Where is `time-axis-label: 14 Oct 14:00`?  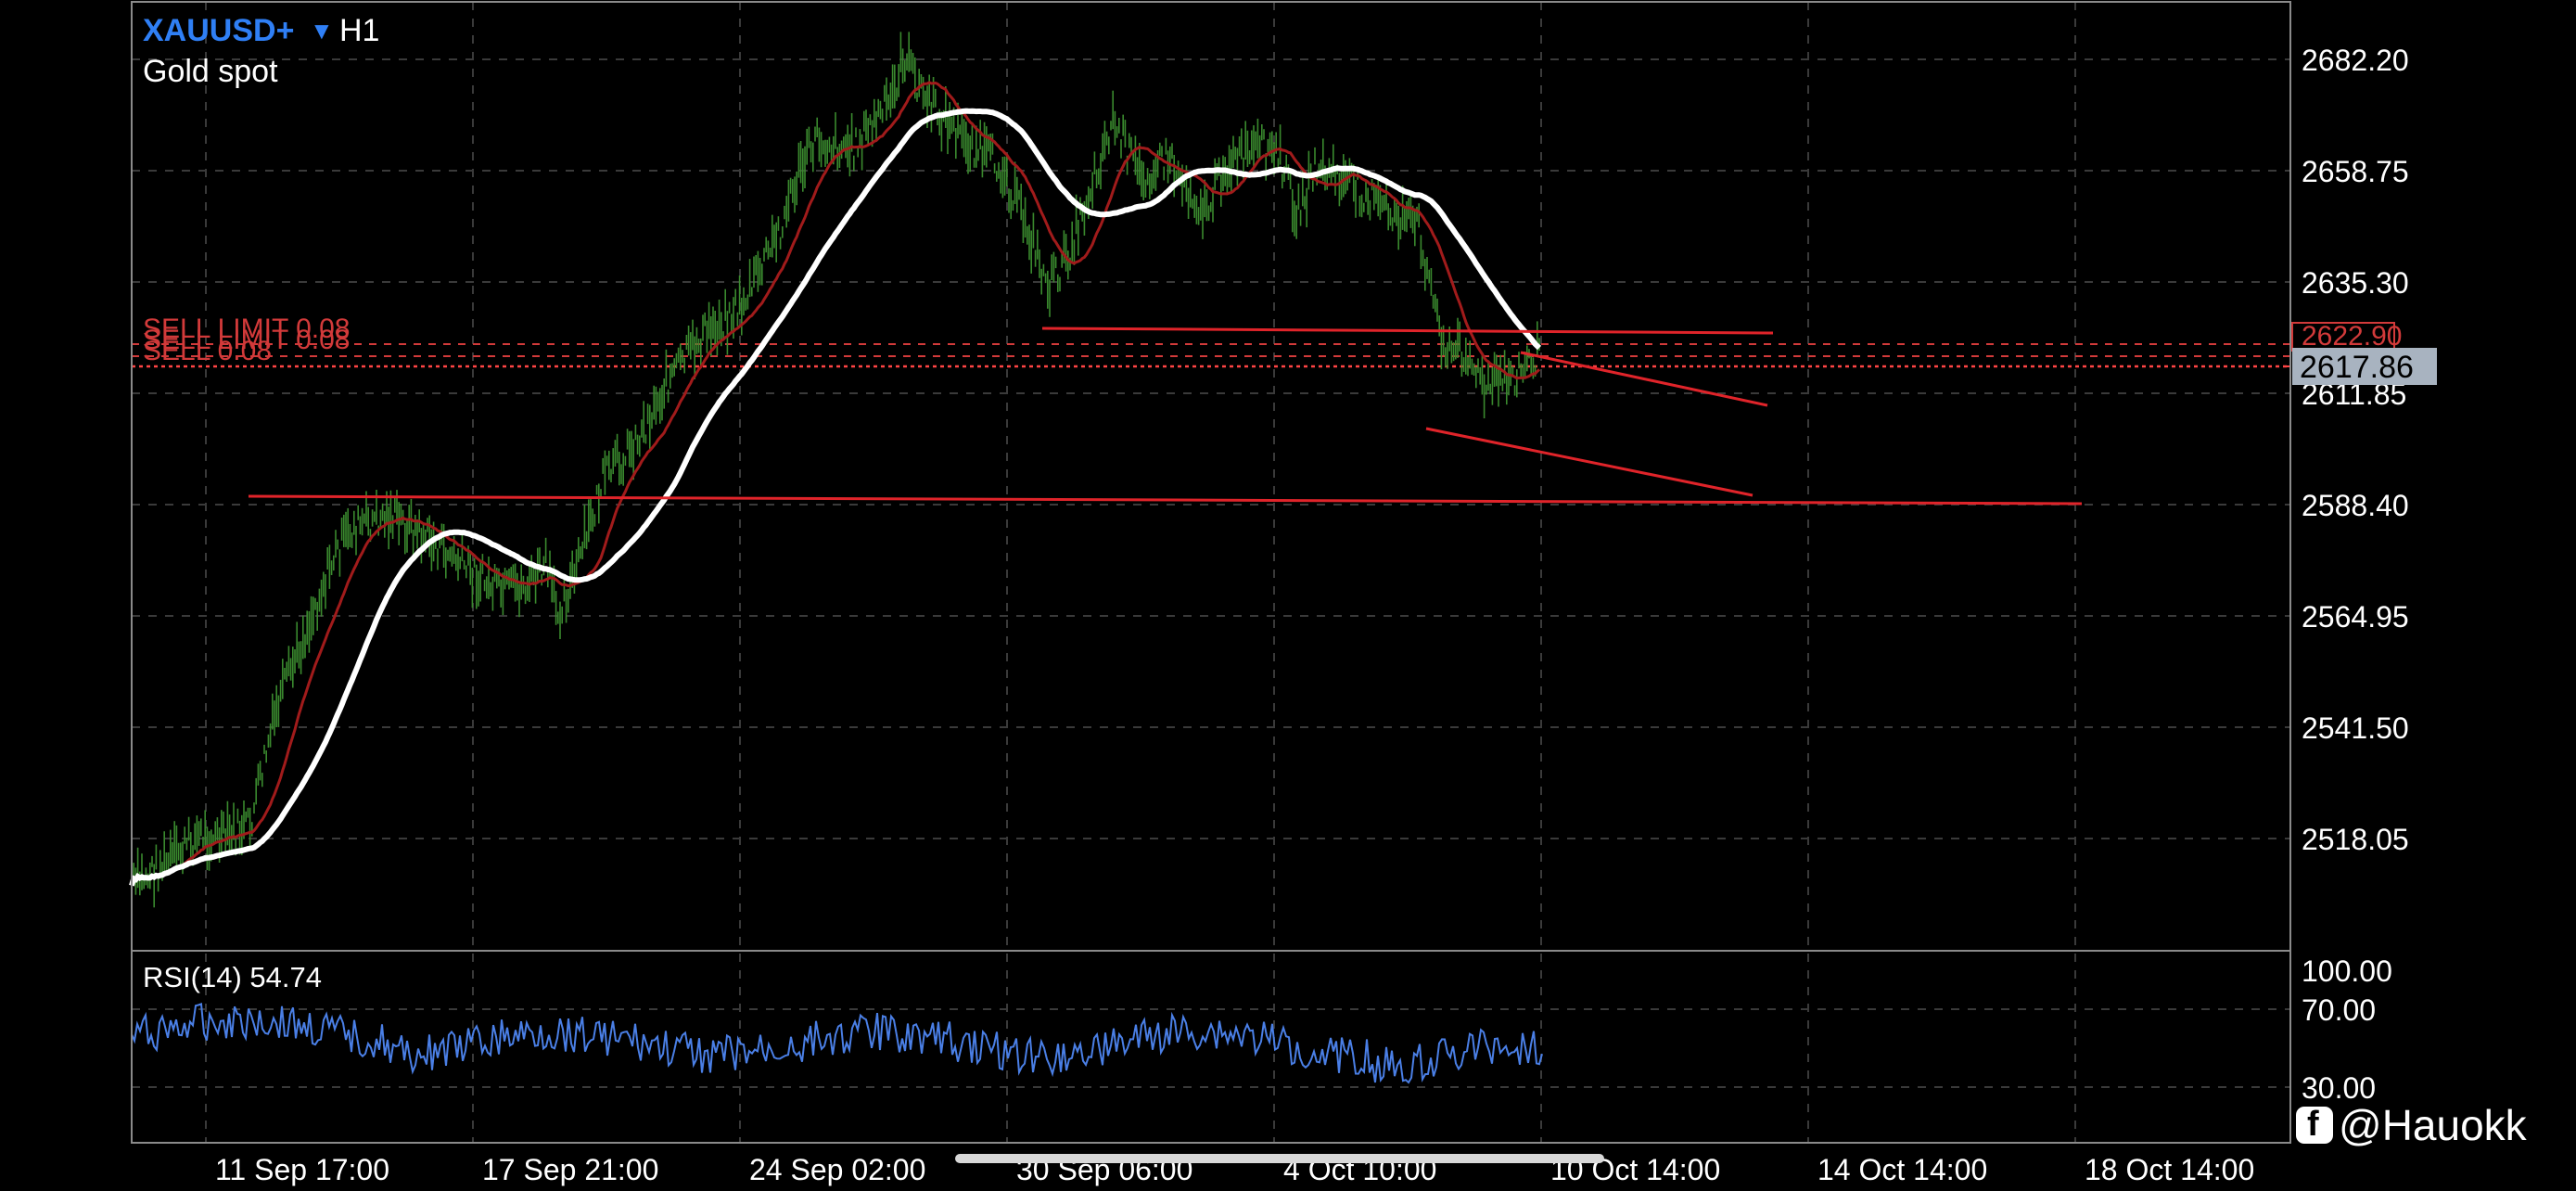
time-axis-label: 14 Oct 14:00 is located at coordinates (1902, 1169).